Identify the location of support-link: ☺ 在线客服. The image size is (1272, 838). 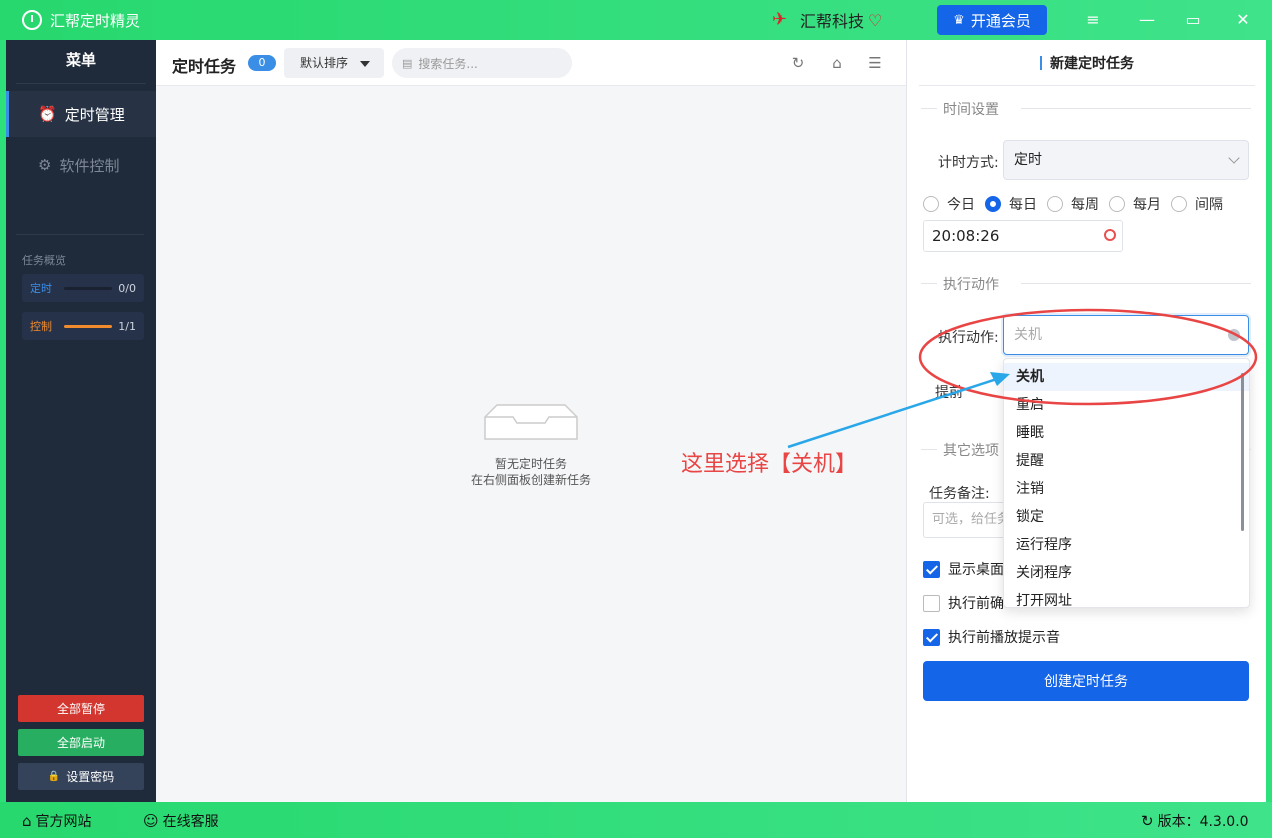
(181, 821).